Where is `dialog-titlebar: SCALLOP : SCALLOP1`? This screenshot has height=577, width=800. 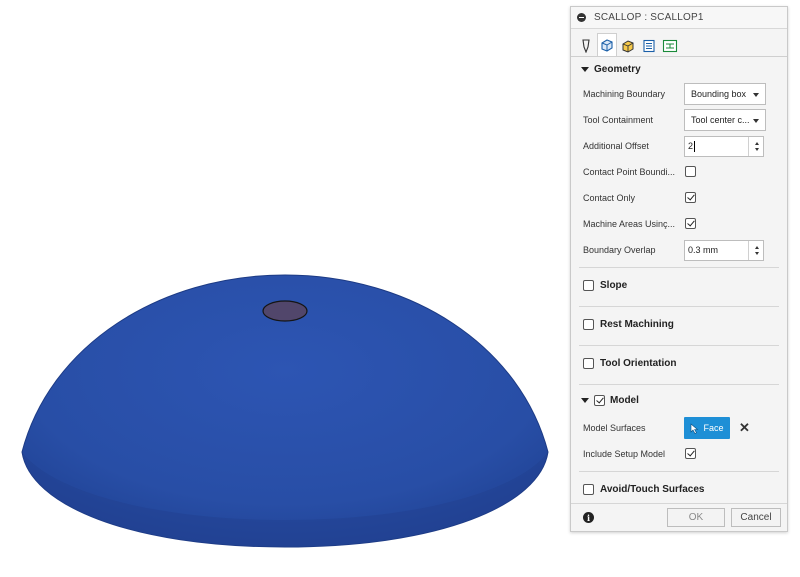
dialog-titlebar: SCALLOP : SCALLOP1 is located at coordinates (679, 18).